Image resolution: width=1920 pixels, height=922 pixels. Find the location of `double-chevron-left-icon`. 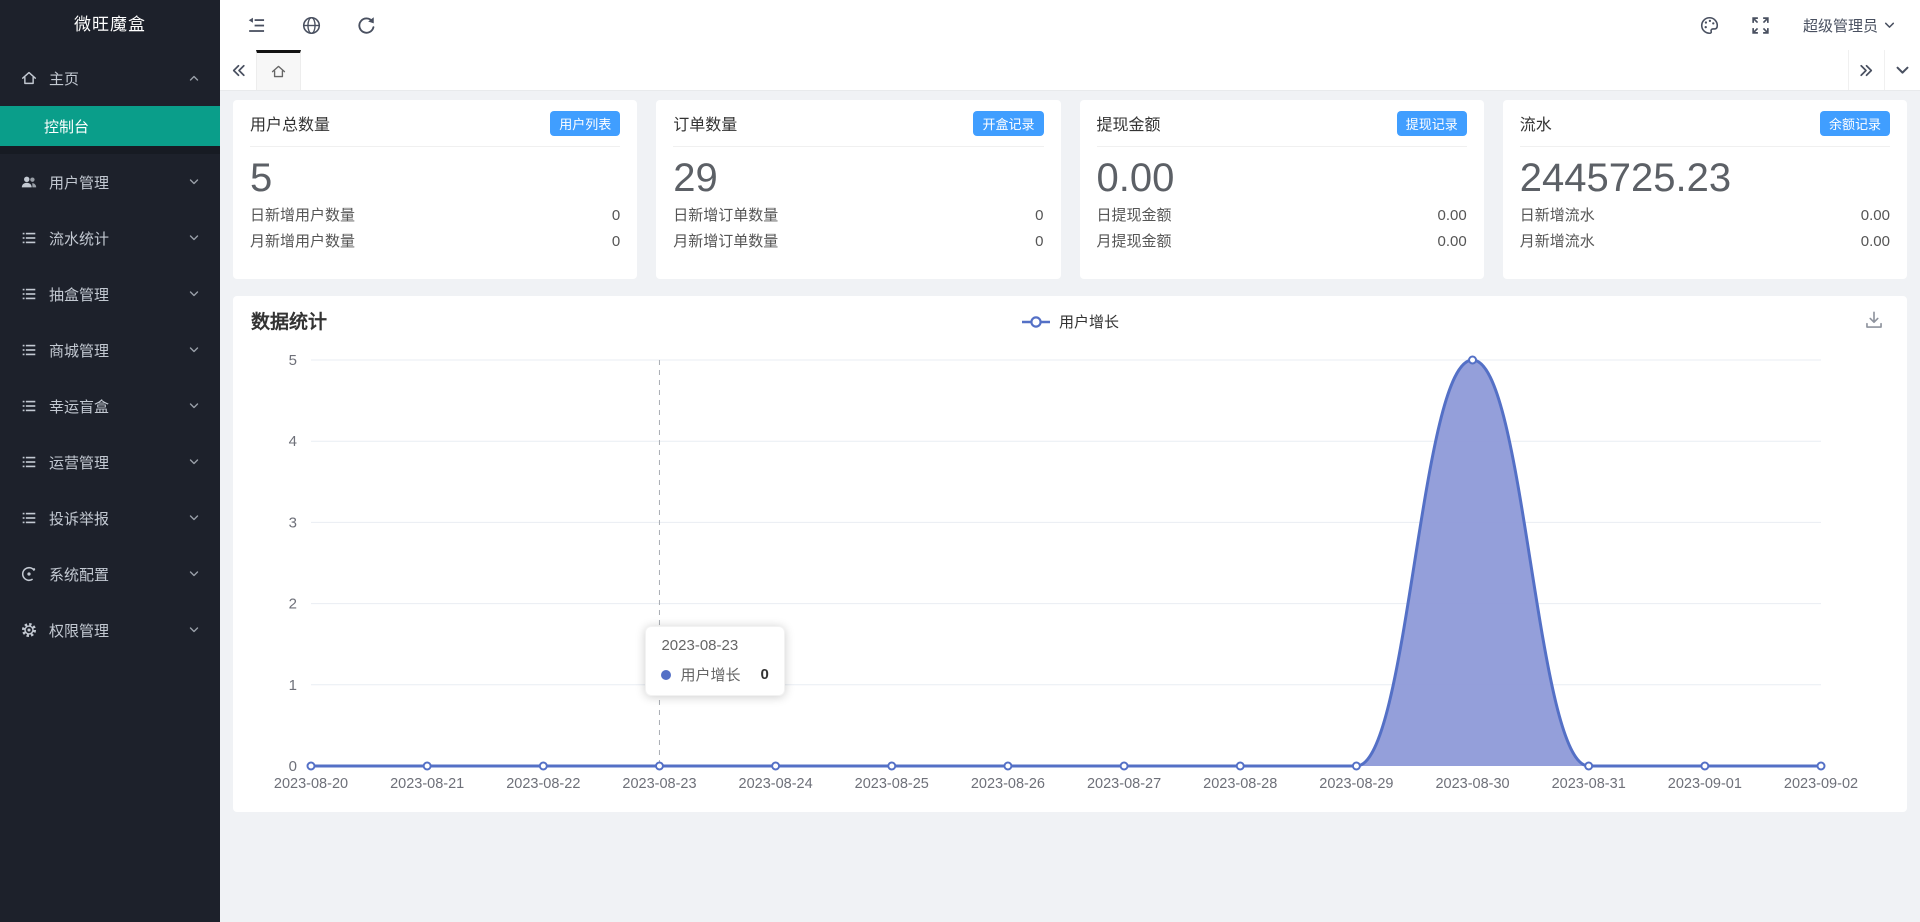

double-chevron-left-icon is located at coordinates (238, 70).